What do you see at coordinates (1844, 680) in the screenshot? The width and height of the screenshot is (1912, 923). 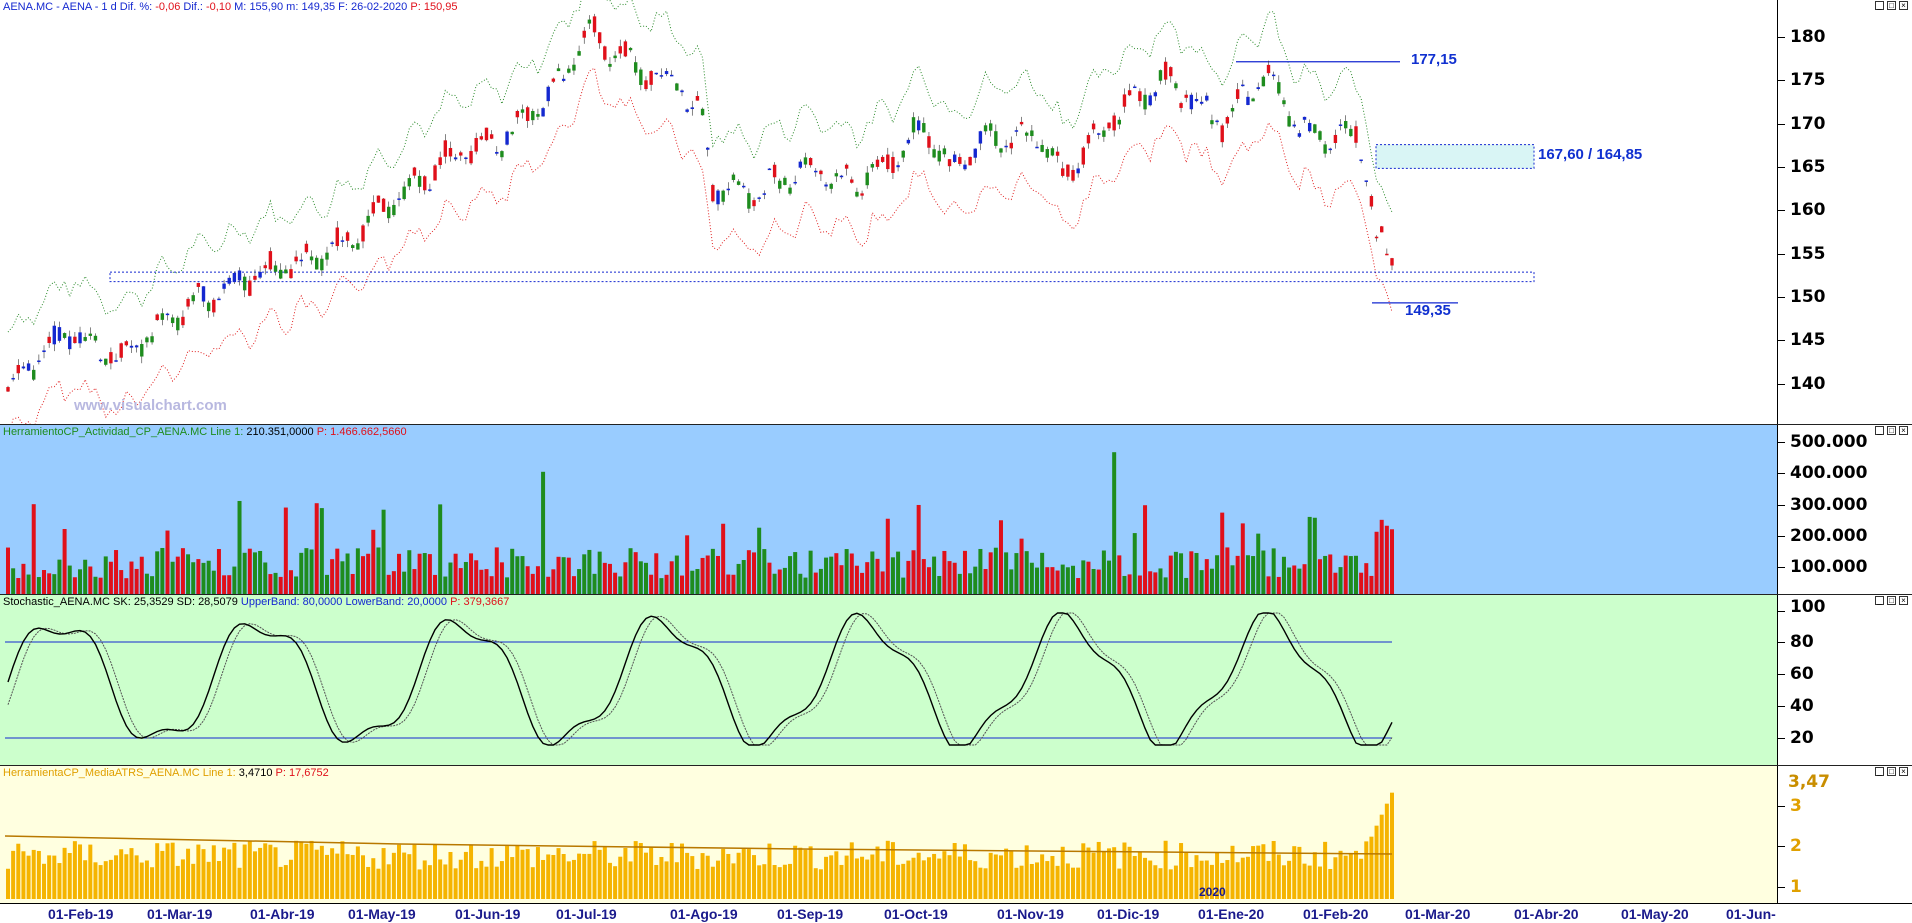 I see `stochastic-y-axis: 100 80 60 40 20` at bounding box center [1844, 680].